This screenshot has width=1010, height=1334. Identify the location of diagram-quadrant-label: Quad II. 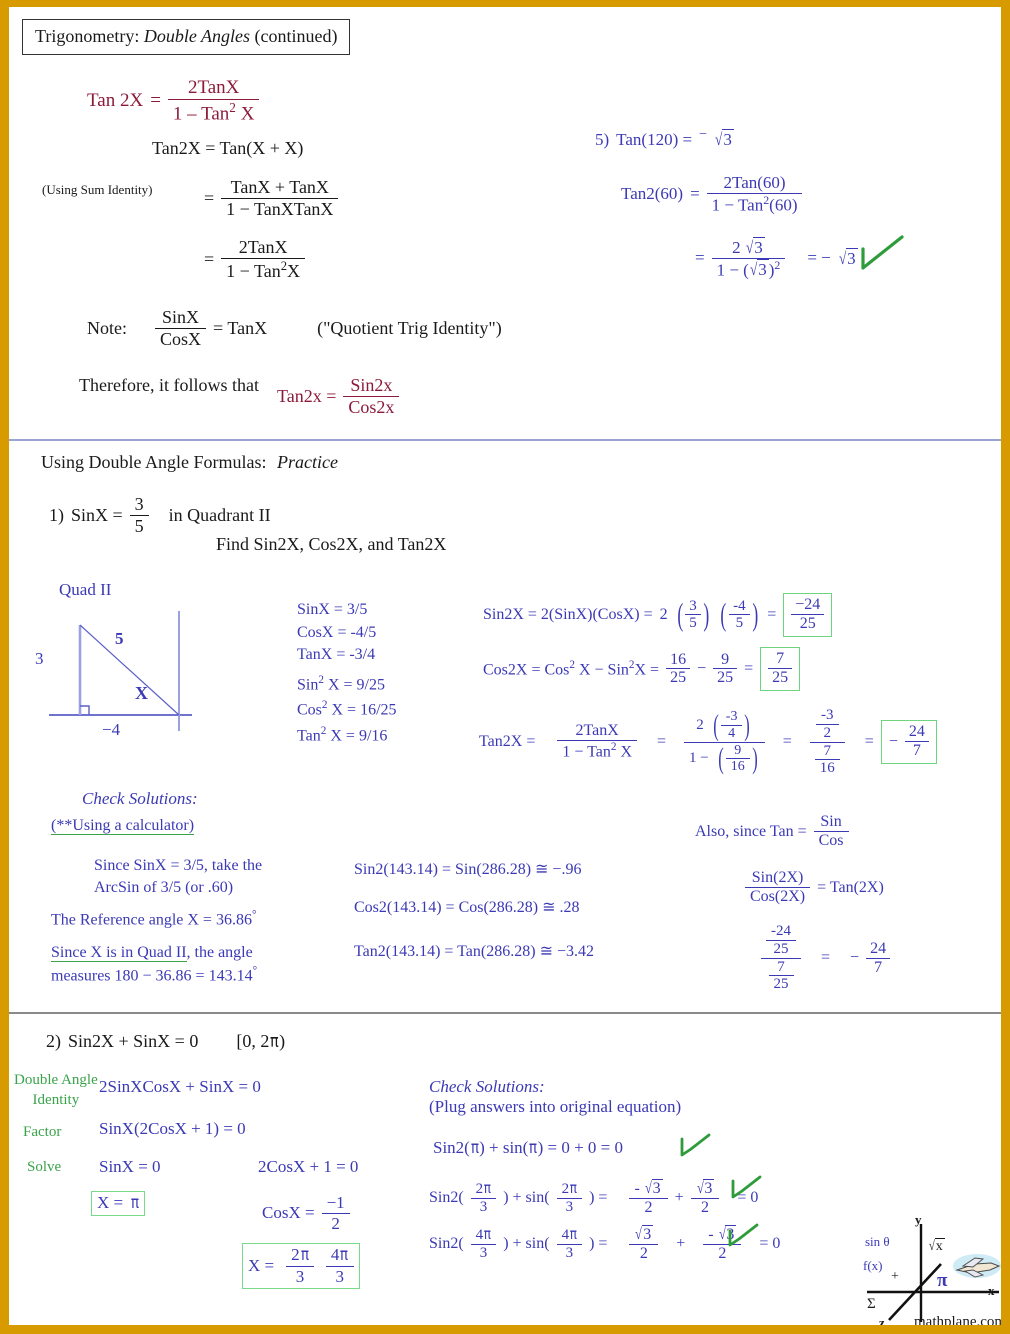
(85, 589).